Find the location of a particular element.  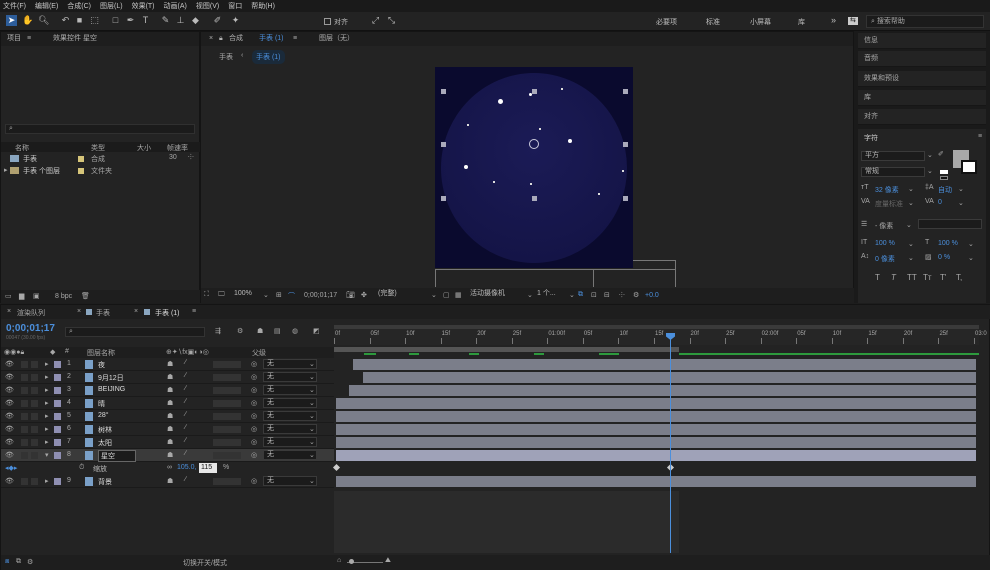

anchor-point-icon is located at coordinates (534, 144).